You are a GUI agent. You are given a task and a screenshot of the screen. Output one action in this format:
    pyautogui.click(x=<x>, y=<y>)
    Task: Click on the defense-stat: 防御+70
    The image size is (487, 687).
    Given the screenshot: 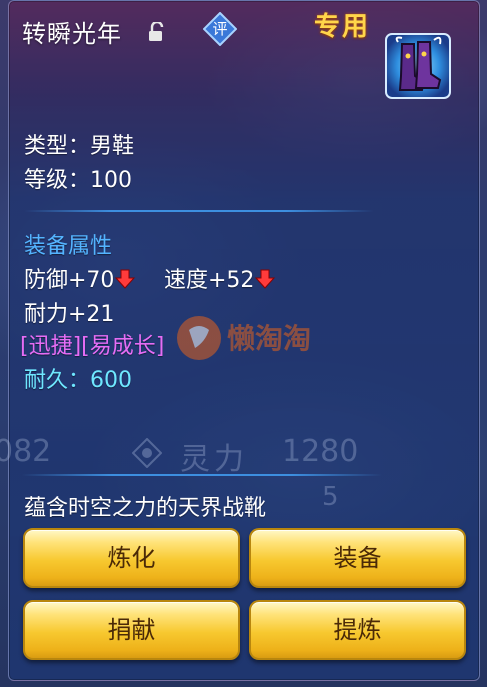 What is the action you would take?
    pyautogui.click(x=80, y=278)
    